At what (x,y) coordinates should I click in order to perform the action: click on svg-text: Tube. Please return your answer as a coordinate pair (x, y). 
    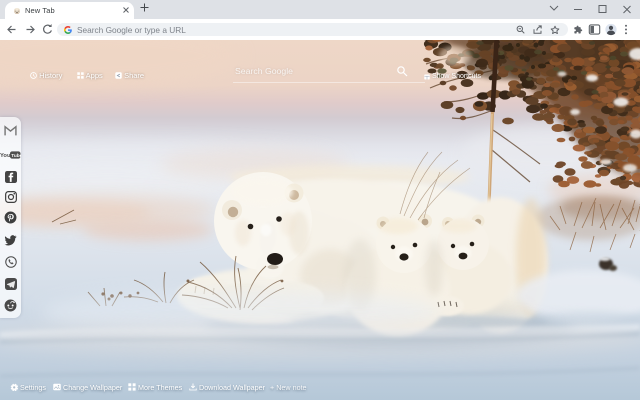
    Looking at the image, I should click on (16, 156).